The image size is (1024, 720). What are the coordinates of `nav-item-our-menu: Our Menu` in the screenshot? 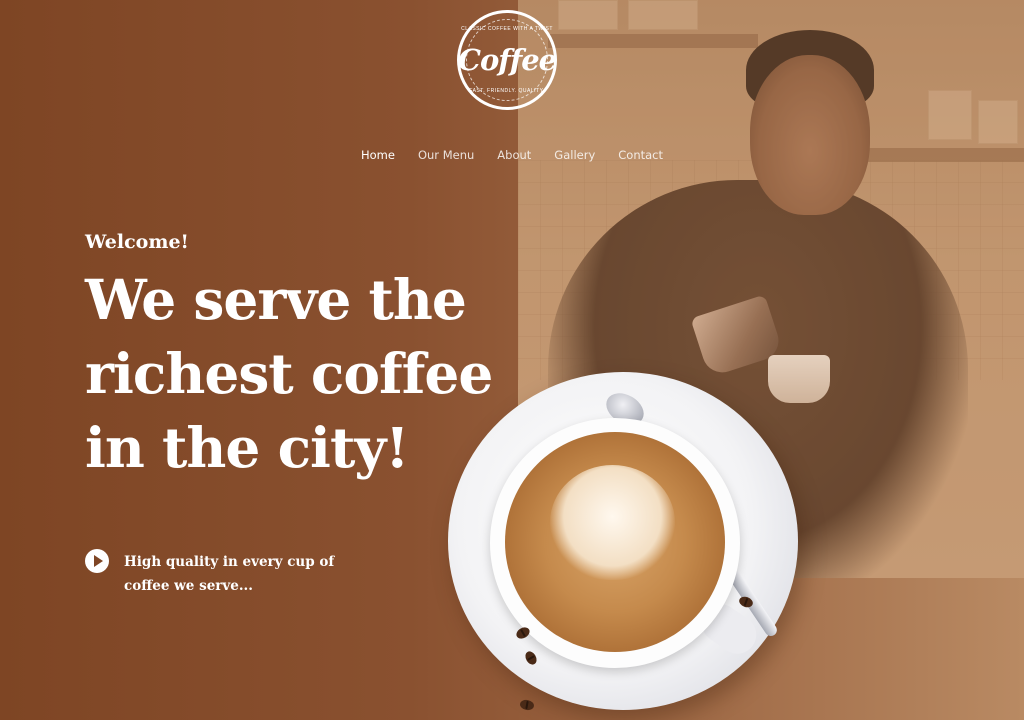 It's located at (446, 155).